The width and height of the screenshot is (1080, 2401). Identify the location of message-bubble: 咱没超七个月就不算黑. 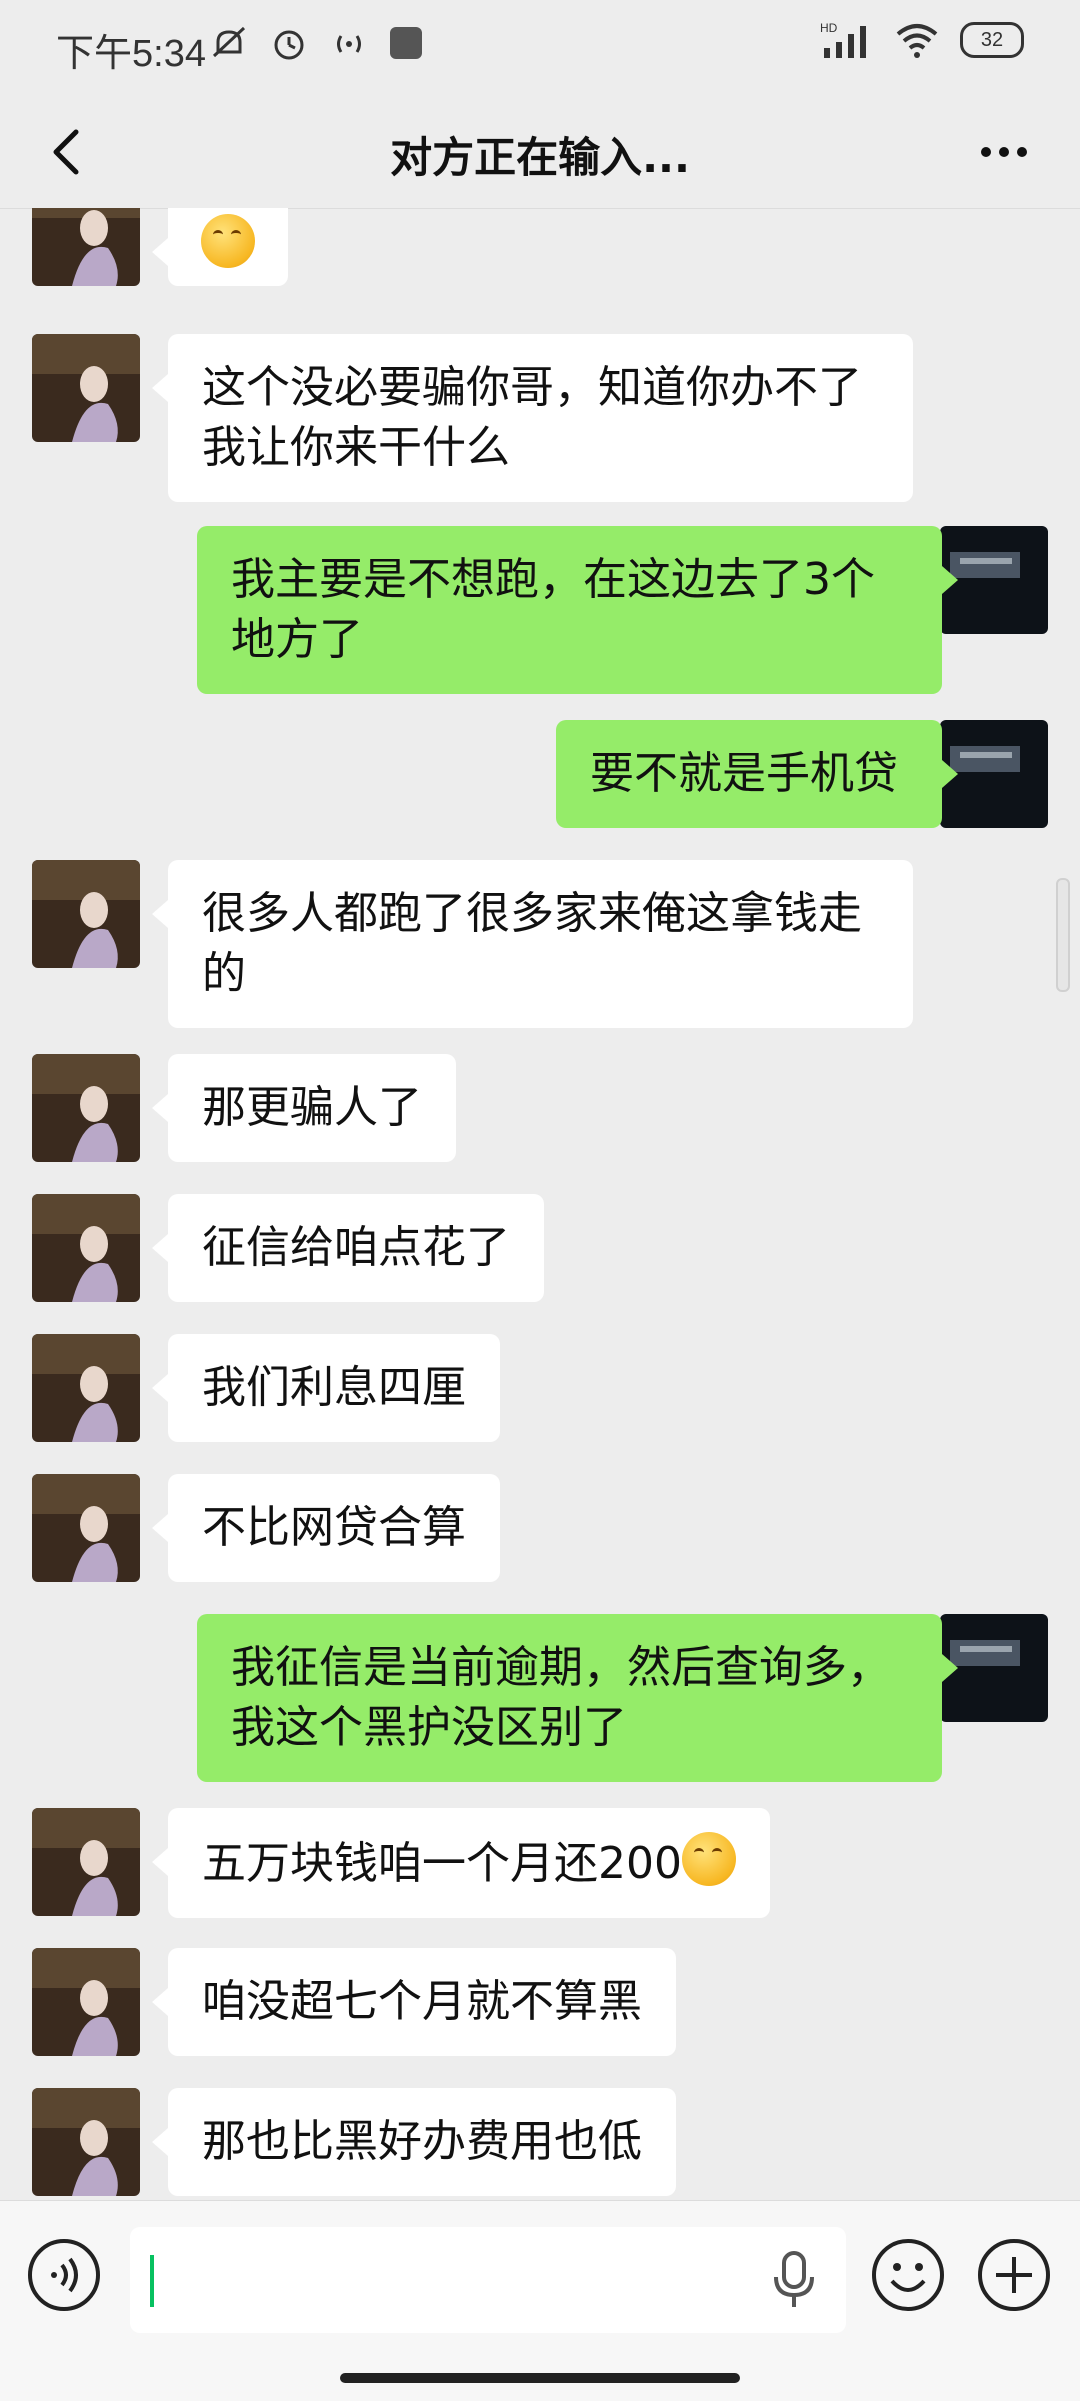
(414, 2002).